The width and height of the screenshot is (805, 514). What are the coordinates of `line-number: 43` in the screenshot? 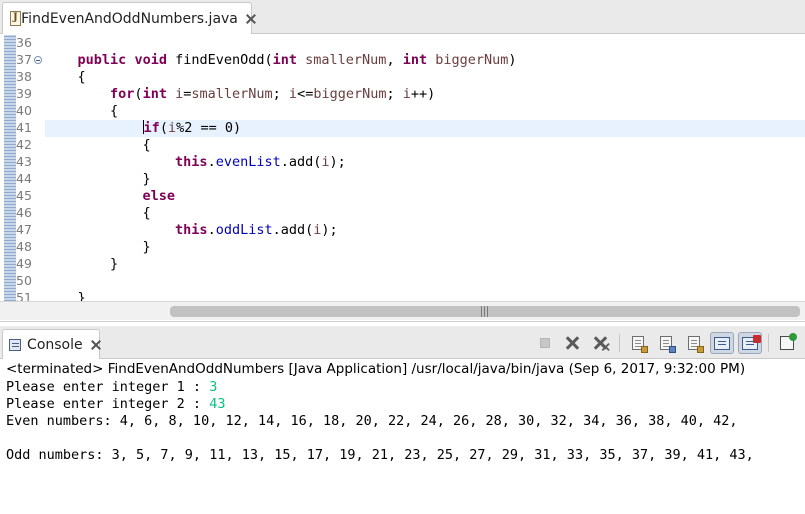 It's located at (24, 161).